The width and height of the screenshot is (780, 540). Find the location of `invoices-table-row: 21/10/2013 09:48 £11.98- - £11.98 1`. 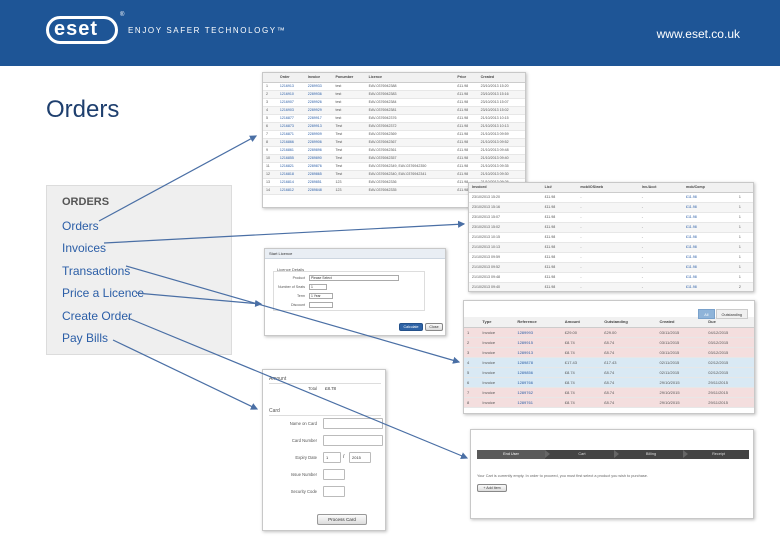

invoices-table-row: 21/10/2013 09:48 £11.98- - £11.98 1 is located at coordinates (611, 277).